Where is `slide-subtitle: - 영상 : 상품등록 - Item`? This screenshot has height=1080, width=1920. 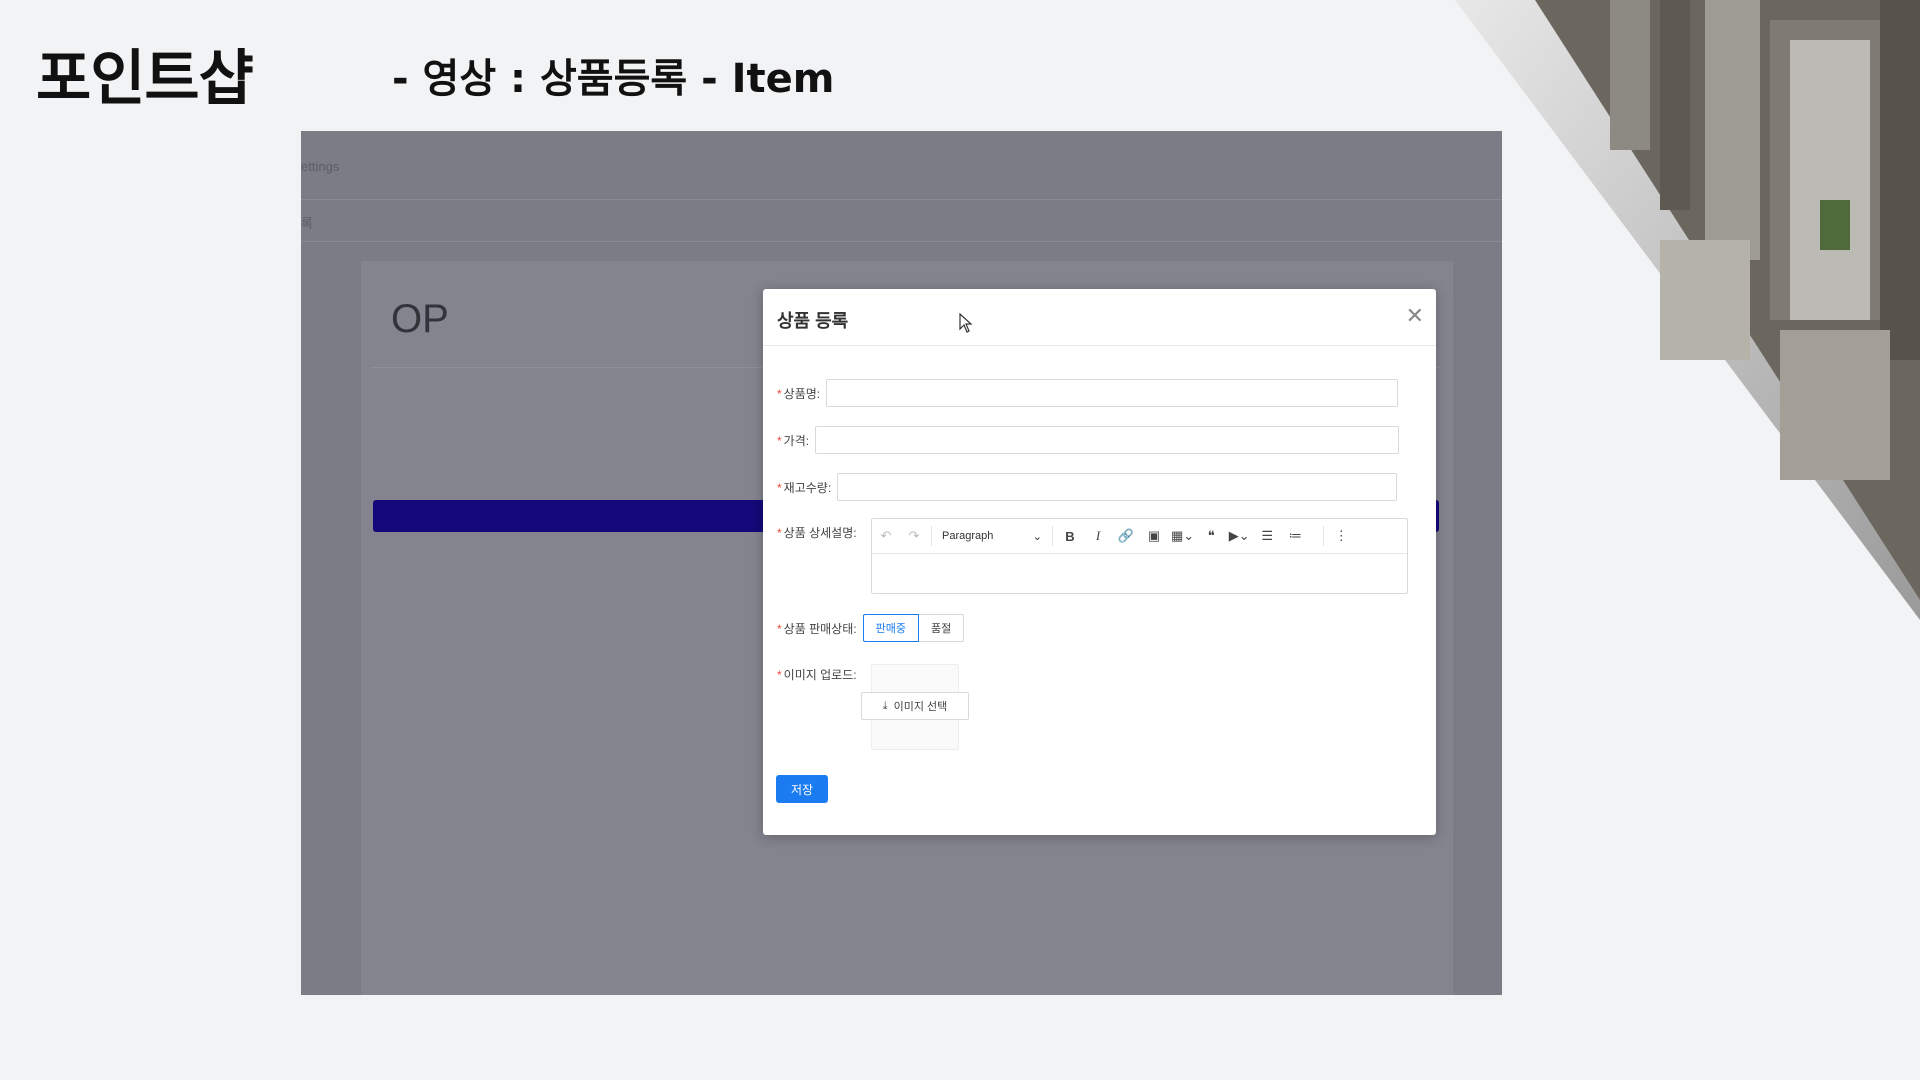 slide-subtitle: - 영상 : 상품등록 - Item is located at coordinates (613, 79).